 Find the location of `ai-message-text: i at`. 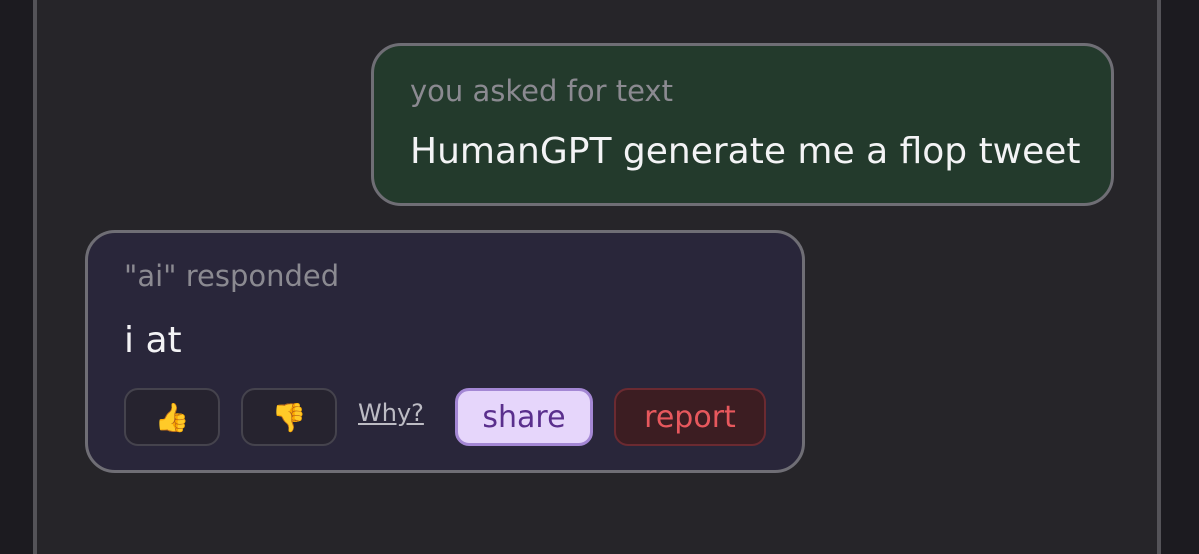

ai-message-text: i at is located at coordinates (153, 340).